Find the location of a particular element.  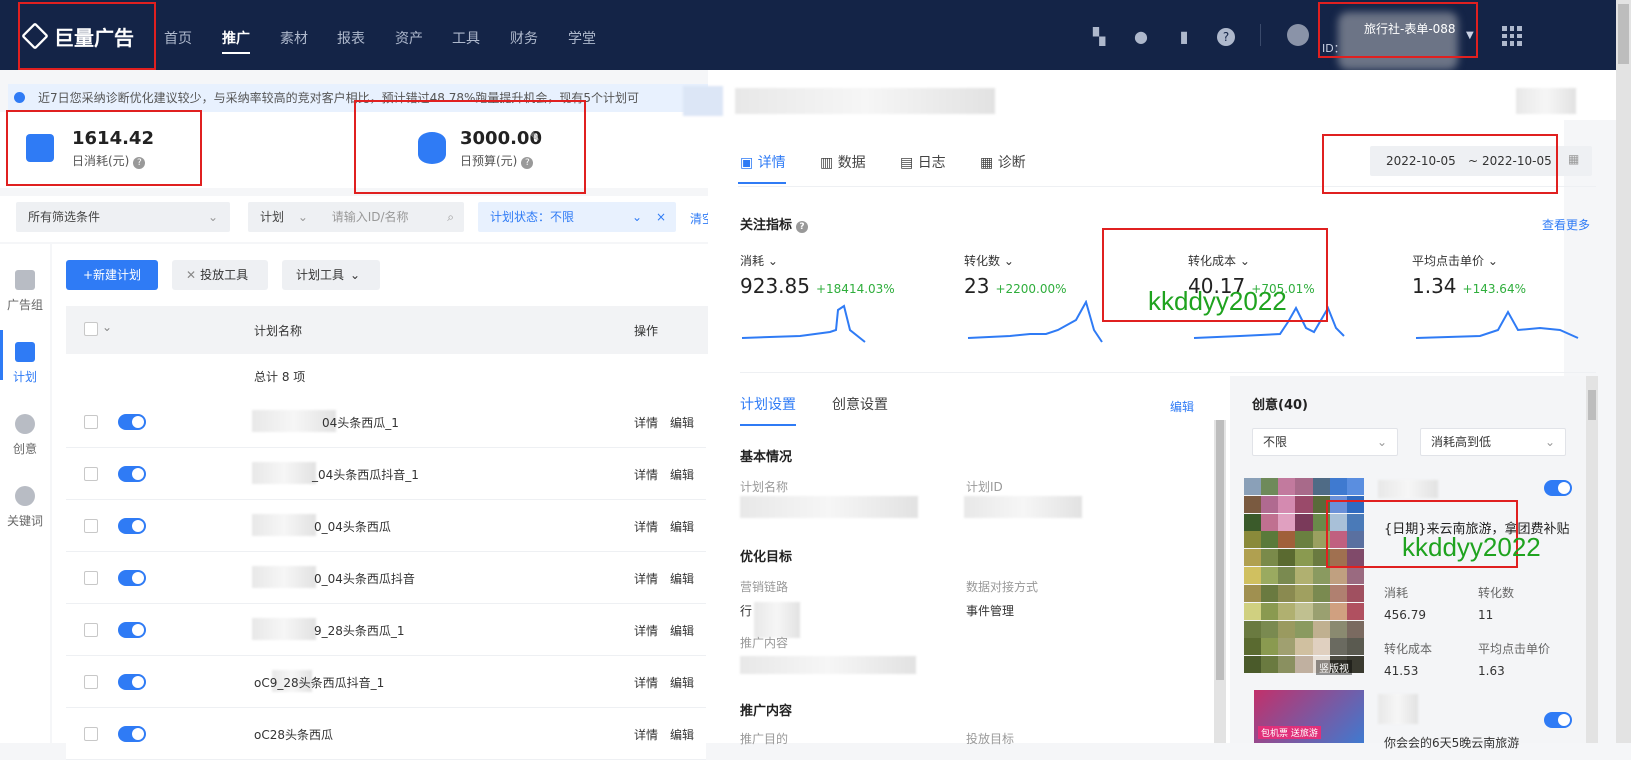

tab-log: ▤ 日志 is located at coordinates (923, 162).